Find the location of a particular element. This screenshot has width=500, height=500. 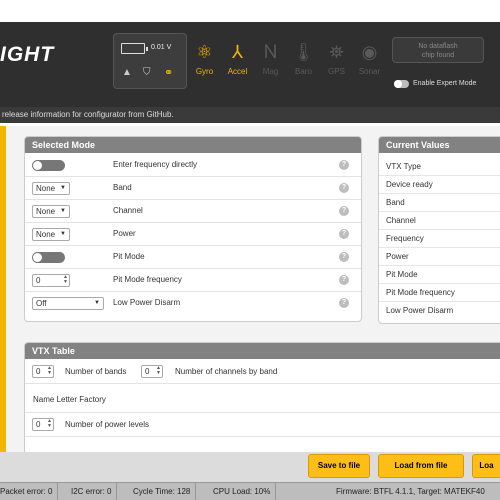

sensor-accel: ⅄ Accel is located at coordinates (237, 61).